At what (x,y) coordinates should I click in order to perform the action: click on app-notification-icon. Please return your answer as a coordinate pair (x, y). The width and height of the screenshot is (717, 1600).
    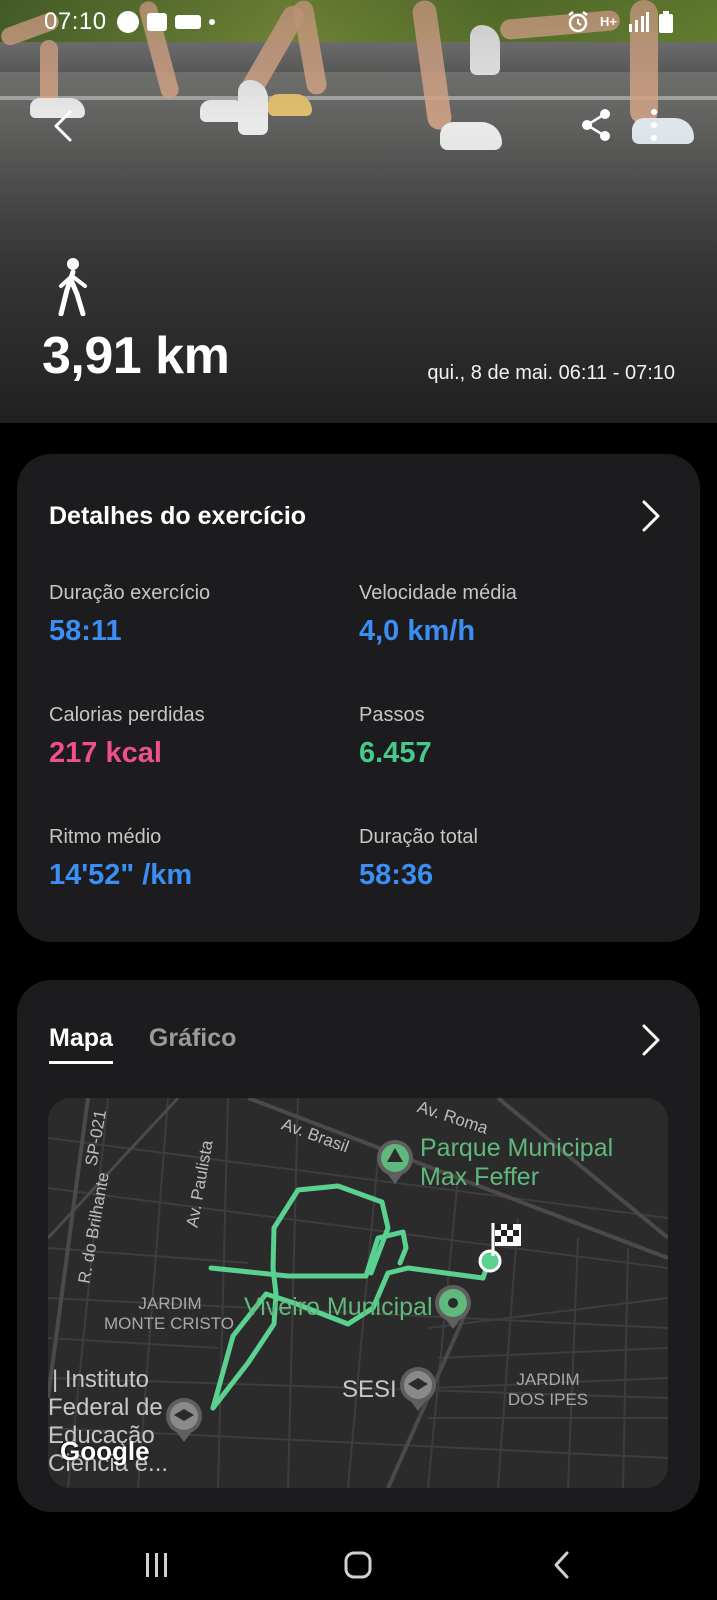
    Looking at the image, I should click on (127, 22).